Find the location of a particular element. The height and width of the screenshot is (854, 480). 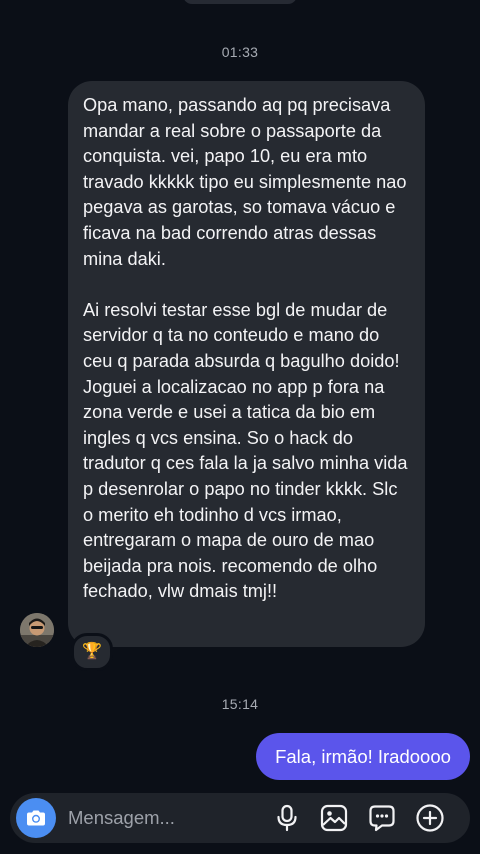

add-button is located at coordinates (430, 818).